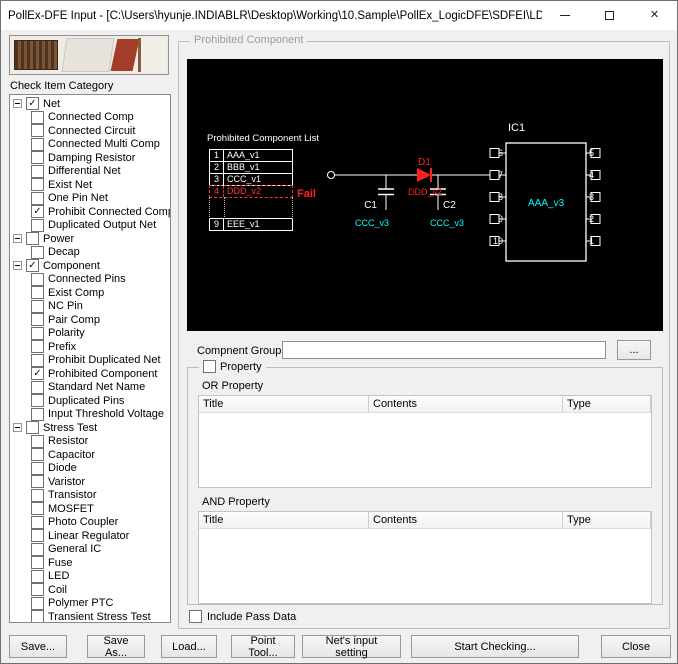 This screenshot has height=664, width=678. What do you see at coordinates (90, 401) in the screenshot?
I see `tree-item: Duplicated Pins` at bounding box center [90, 401].